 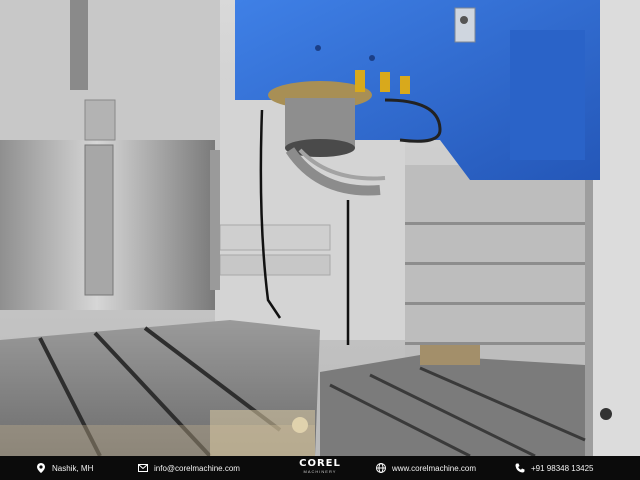 What do you see at coordinates (606, 414) in the screenshot?
I see `door-frame-bolt` at bounding box center [606, 414].